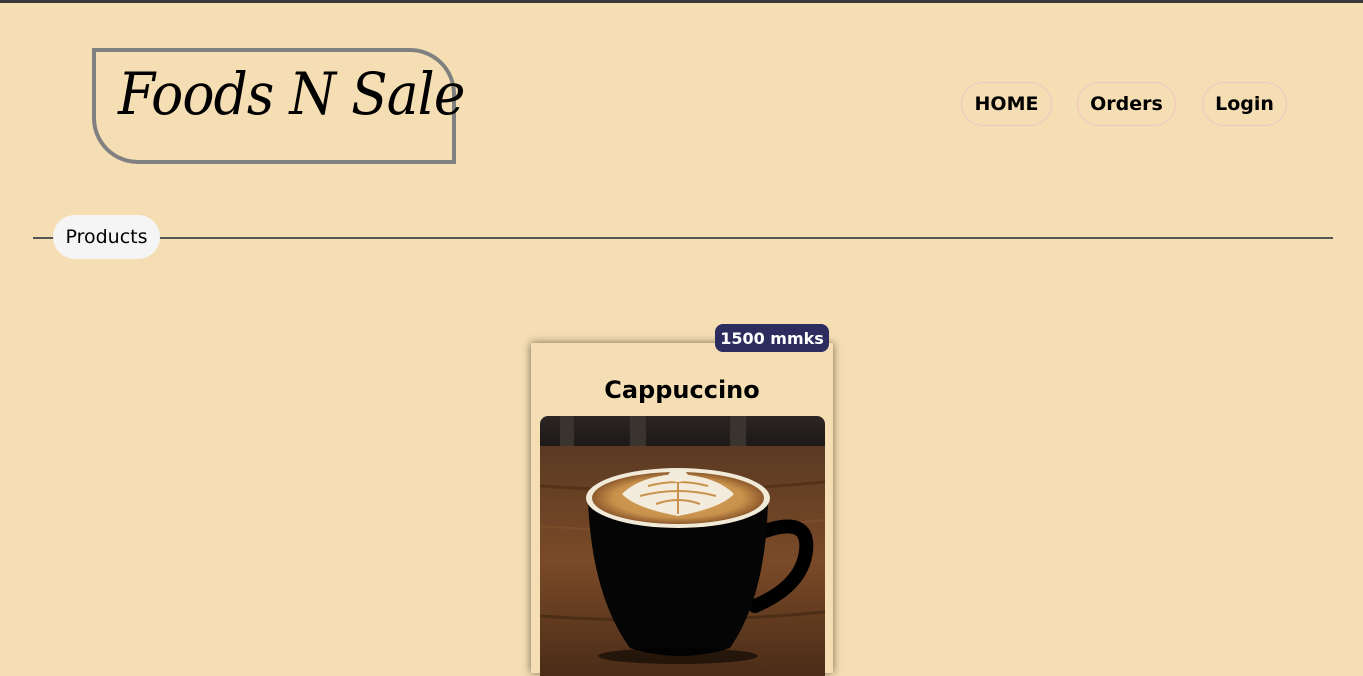 Image resolution: width=1363 pixels, height=676 pixels. Describe the element at coordinates (682, 546) in the screenshot. I see `coffee-cup-image` at that location.